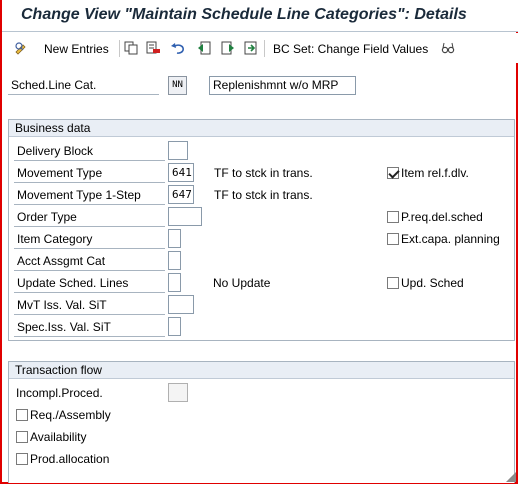 The width and height of the screenshot is (518, 484). What do you see at coordinates (22, 415) in the screenshot?
I see `req-assembly-checkbox` at bounding box center [22, 415].